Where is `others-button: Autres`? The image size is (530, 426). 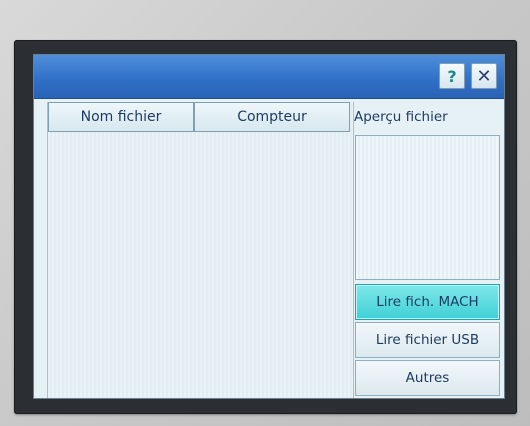
others-button: Autres is located at coordinates (427, 378).